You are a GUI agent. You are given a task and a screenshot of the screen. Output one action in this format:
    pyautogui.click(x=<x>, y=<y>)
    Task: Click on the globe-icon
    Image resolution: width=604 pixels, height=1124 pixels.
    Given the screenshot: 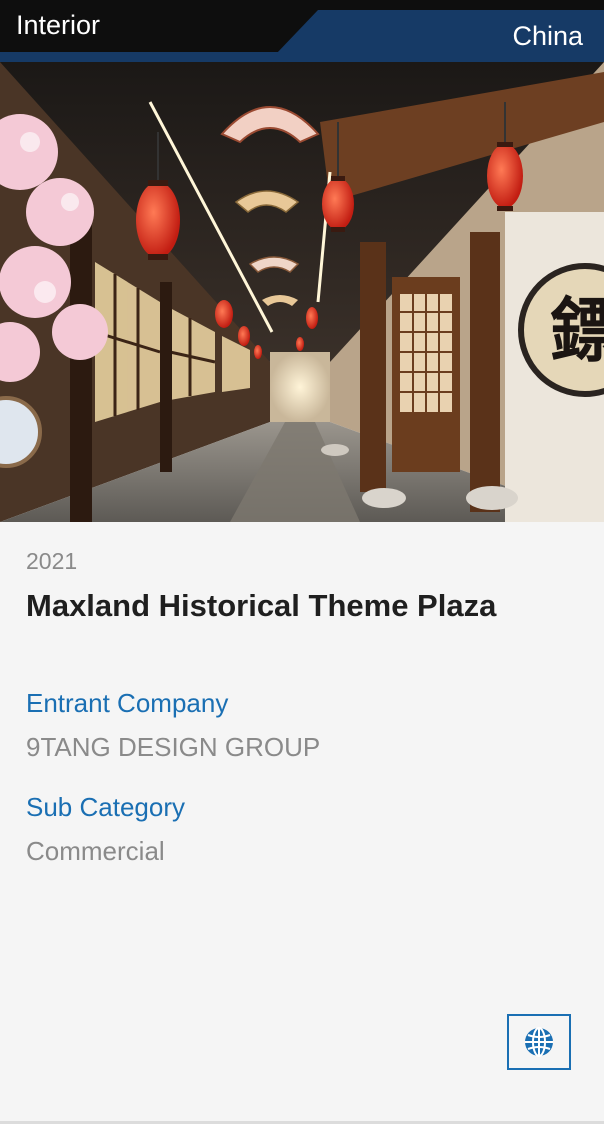 What is the action you would take?
    pyautogui.click(x=539, y=1042)
    